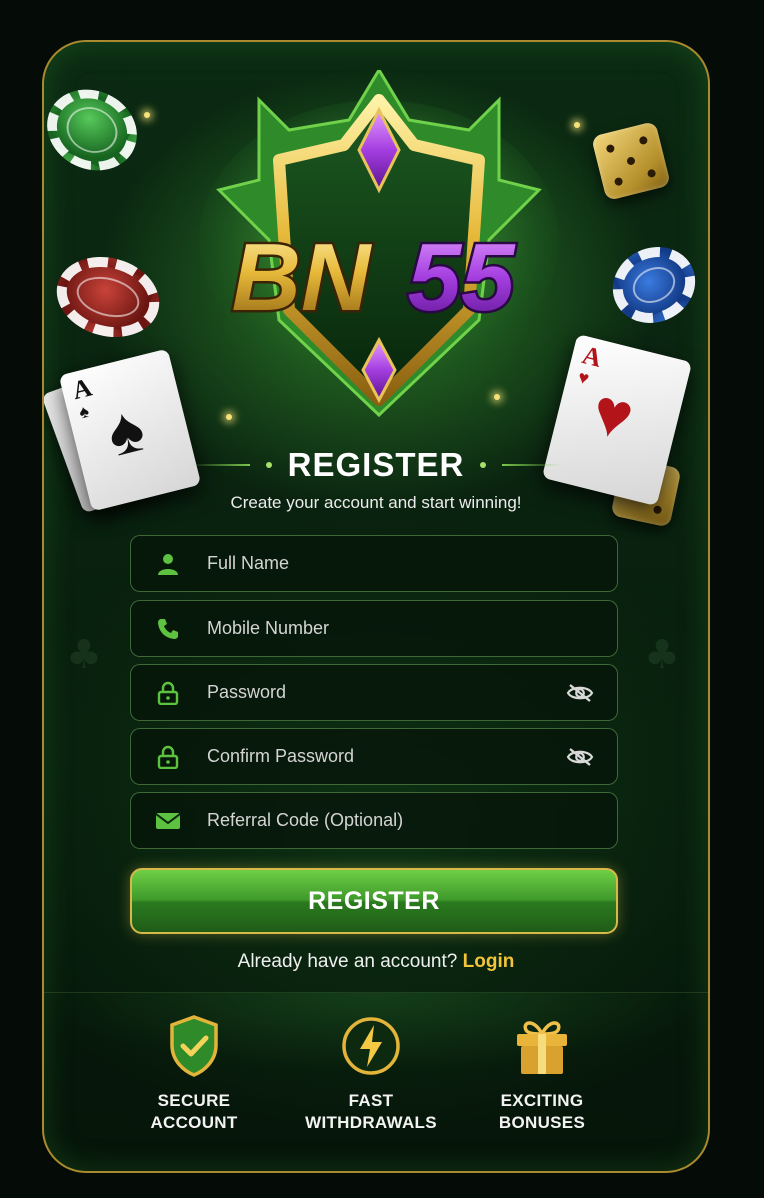 The width and height of the screenshot is (764, 1198). I want to click on bn55-logo: BN 55, so click(379, 244).